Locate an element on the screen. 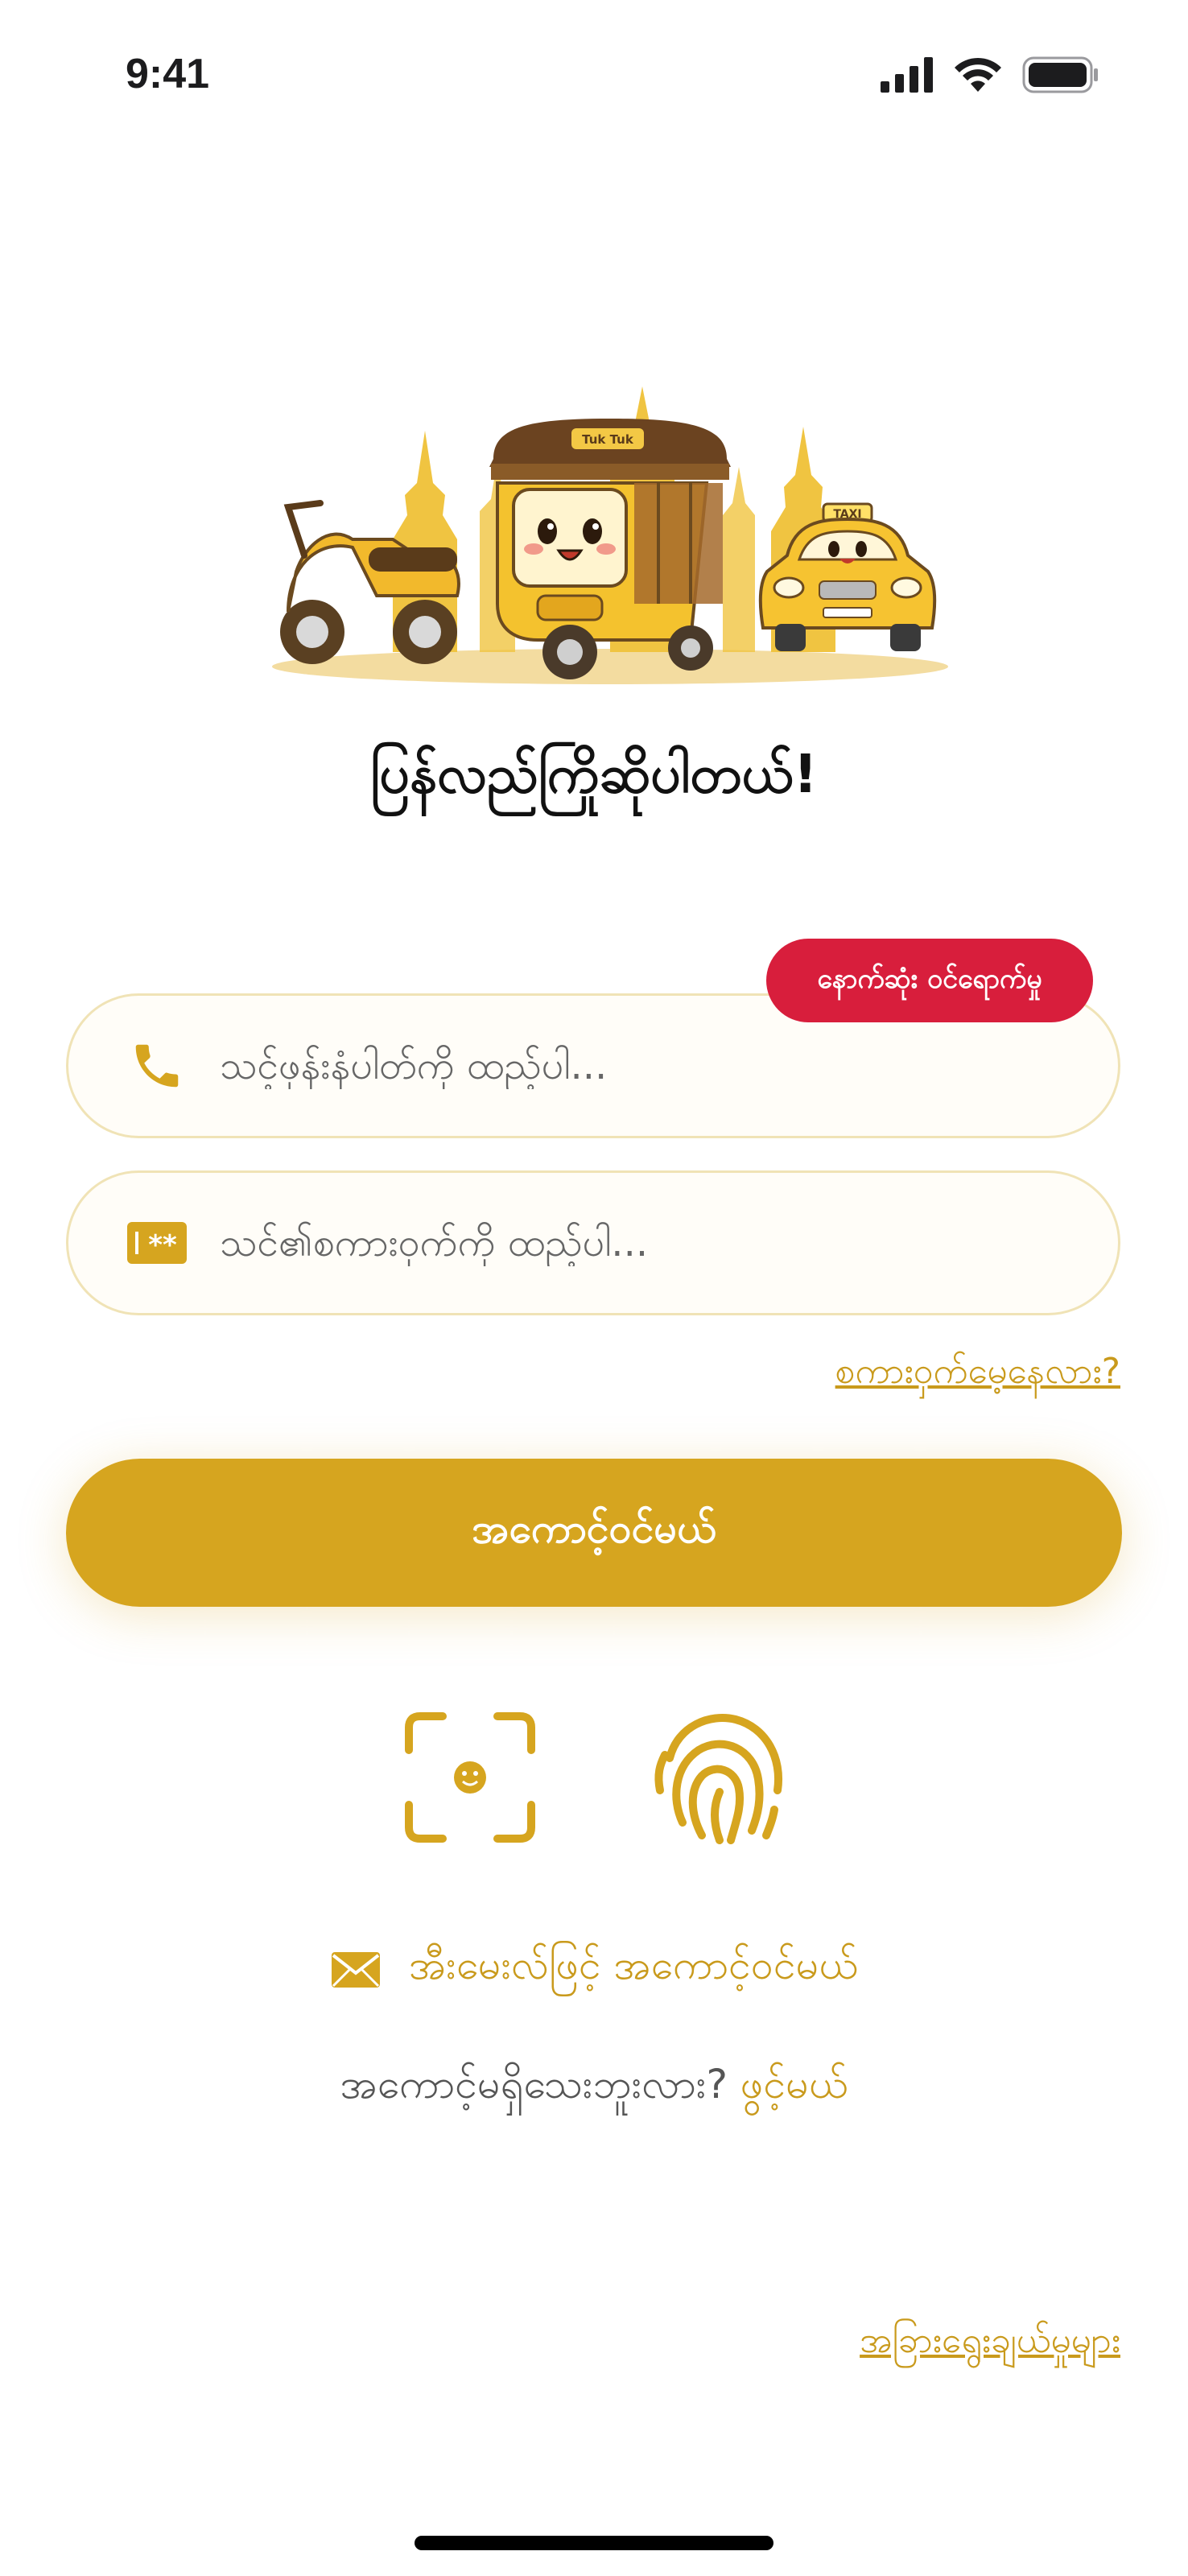 The image size is (1188, 2576). email-login-link: အီးမေးလ်ဖြင့် အကောင့်ဝင်မယ် is located at coordinates (594, 1969).